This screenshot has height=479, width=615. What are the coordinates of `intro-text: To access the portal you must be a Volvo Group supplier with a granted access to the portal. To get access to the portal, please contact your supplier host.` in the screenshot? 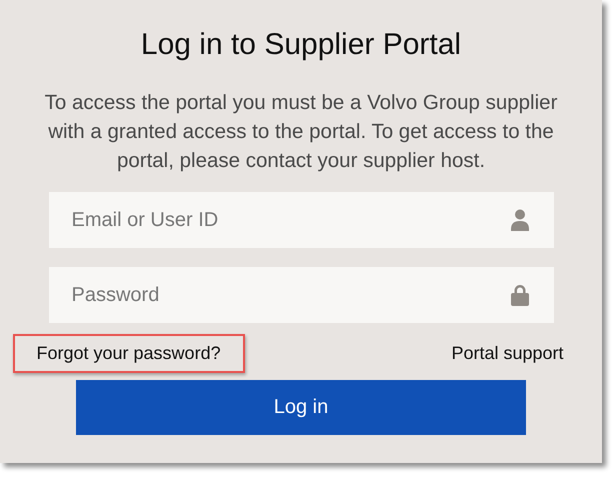 It's located at (301, 132).